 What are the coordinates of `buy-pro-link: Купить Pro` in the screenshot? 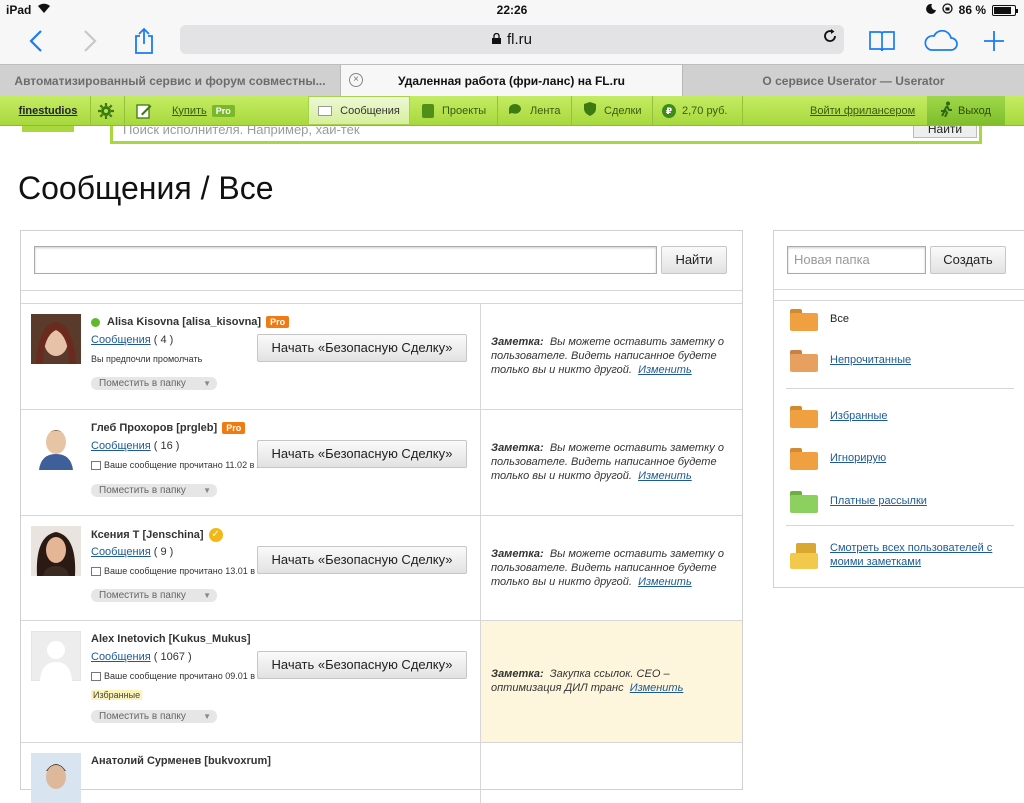 It's located at (203, 110).